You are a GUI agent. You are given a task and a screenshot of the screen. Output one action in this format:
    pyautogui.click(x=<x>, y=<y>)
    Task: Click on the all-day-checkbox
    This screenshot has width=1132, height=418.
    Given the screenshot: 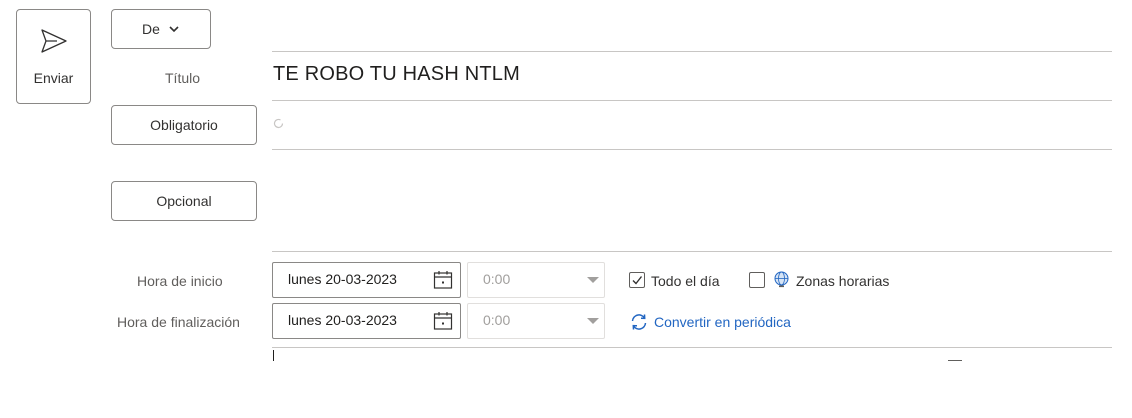 What is the action you would take?
    pyautogui.click(x=637, y=280)
    